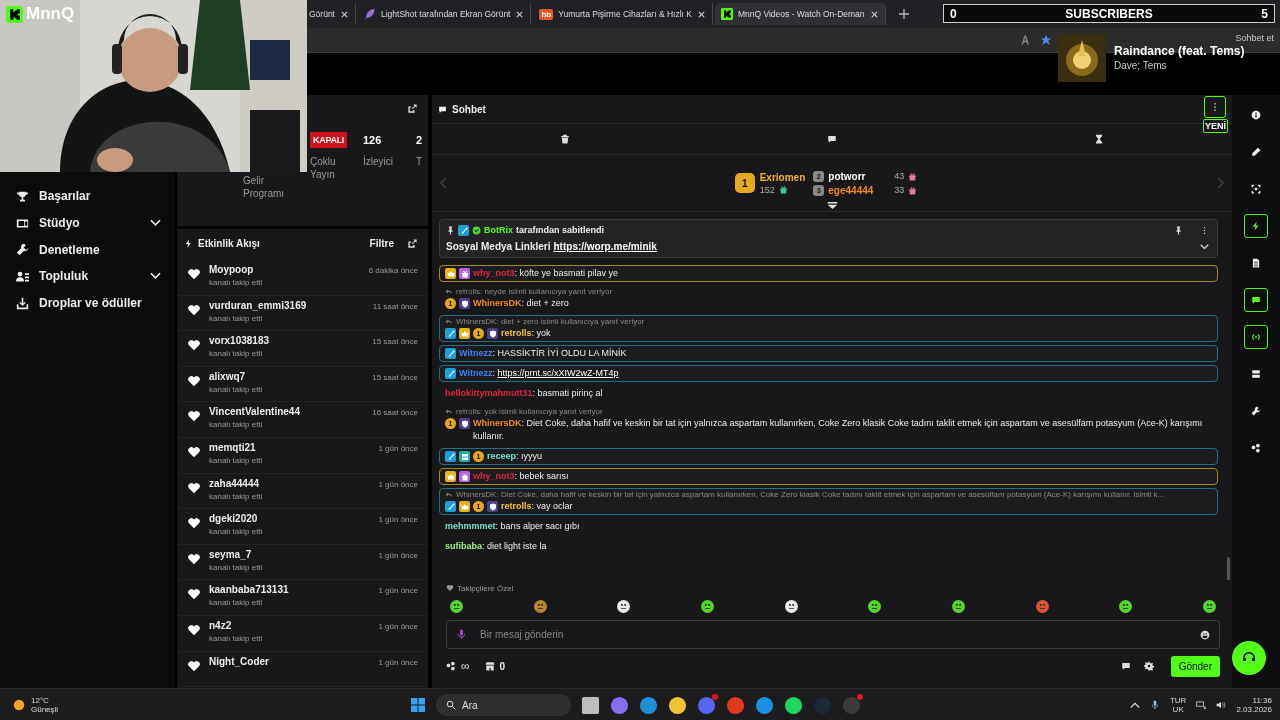 The width and height of the screenshot is (1280, 720). I want to click on gift-count: 33, so click(899, 190).